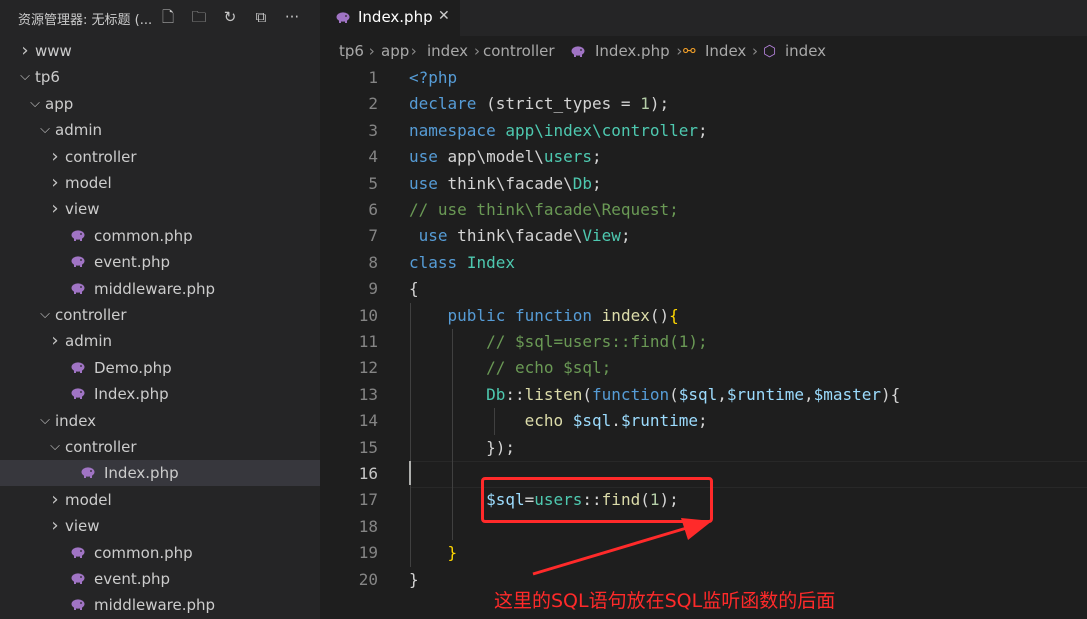 This screenshot has height=619, width=1087. What do you see at coordinates (462, 262) in the screenshot?
I see `code-line: class Index` at bounding box center [462, 262].